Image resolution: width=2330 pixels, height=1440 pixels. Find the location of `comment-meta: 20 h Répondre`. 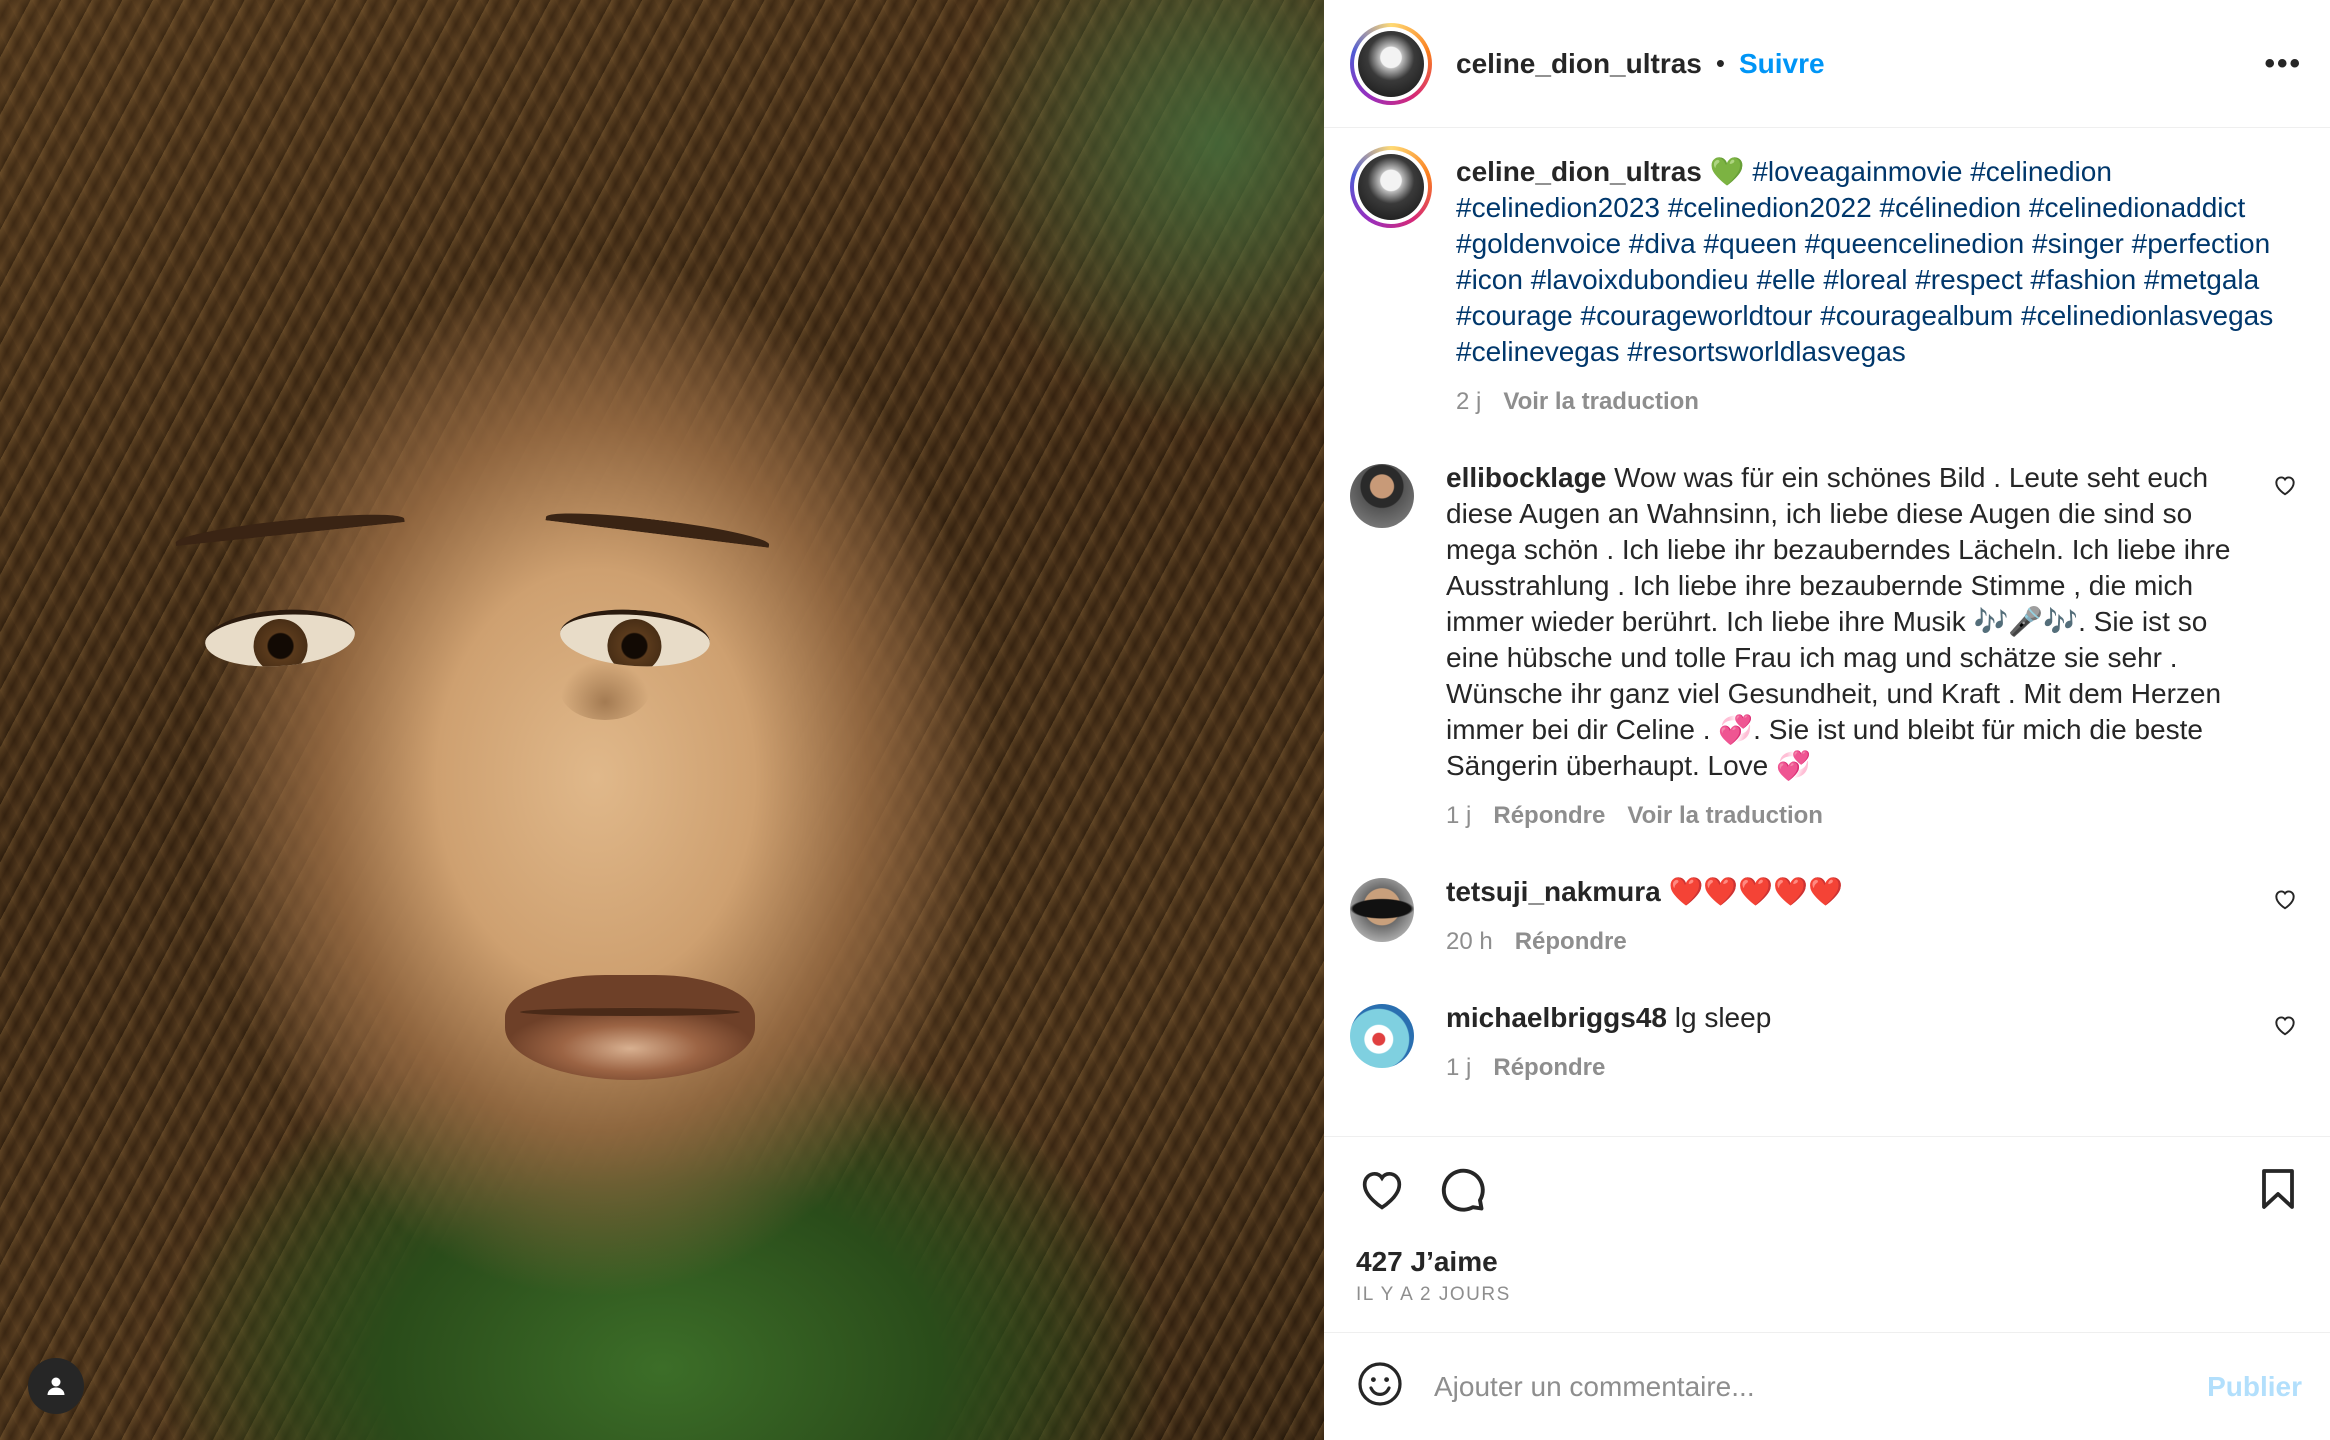

comment-meta: 20 h Répondre is located at coordinates (1844, 942).